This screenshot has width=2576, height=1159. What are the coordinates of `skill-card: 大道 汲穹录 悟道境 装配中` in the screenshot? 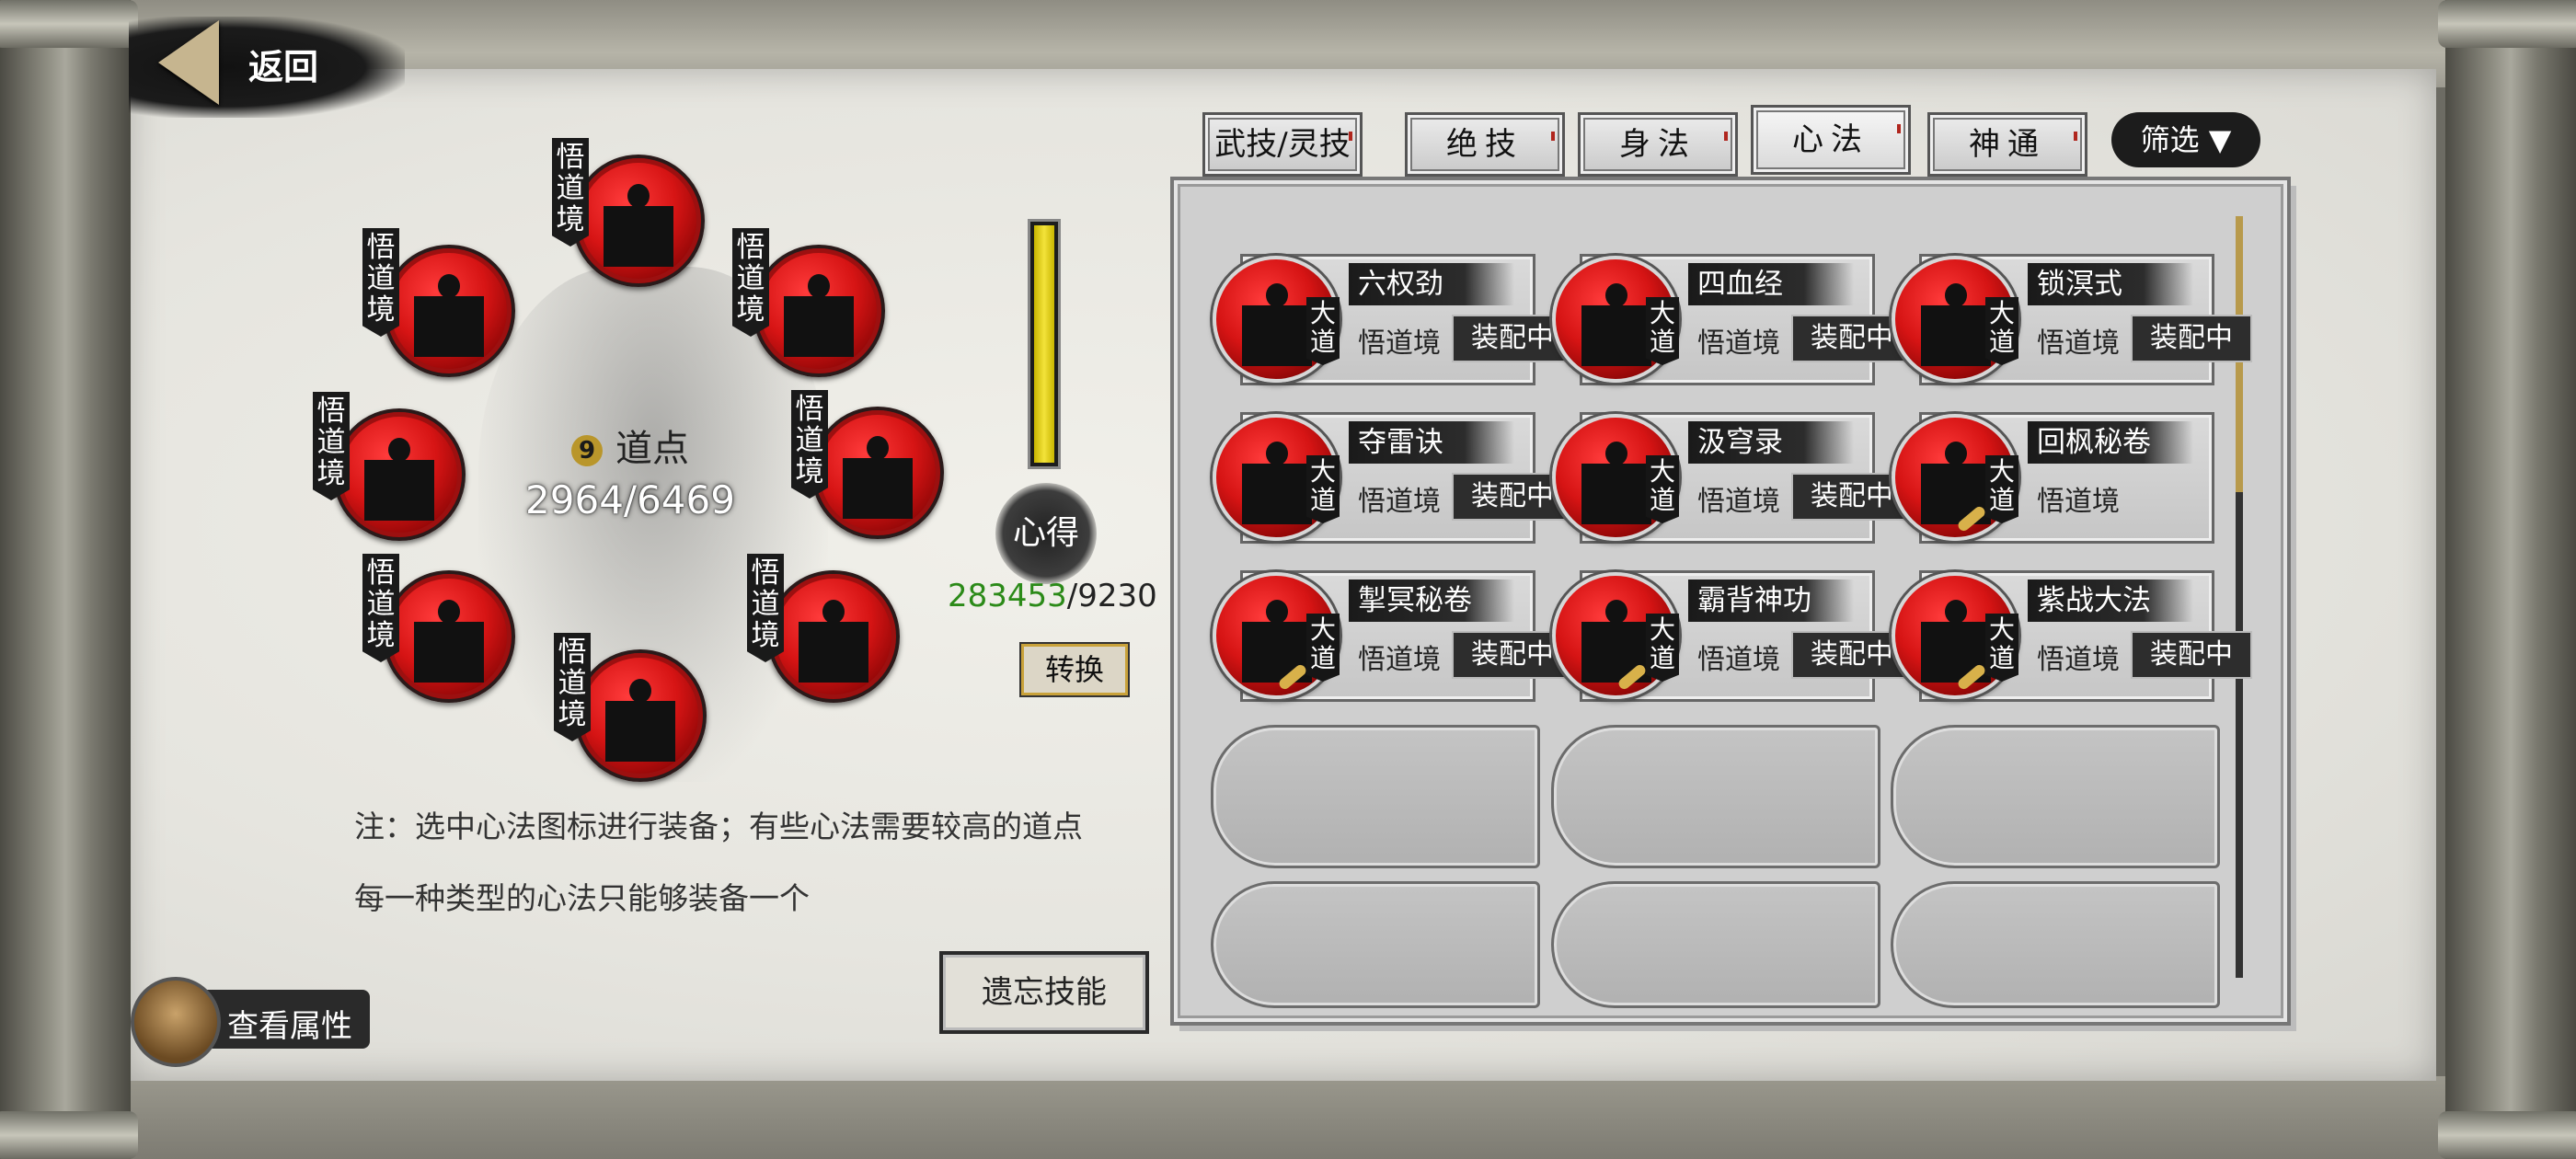 It's located at (1732, 474).